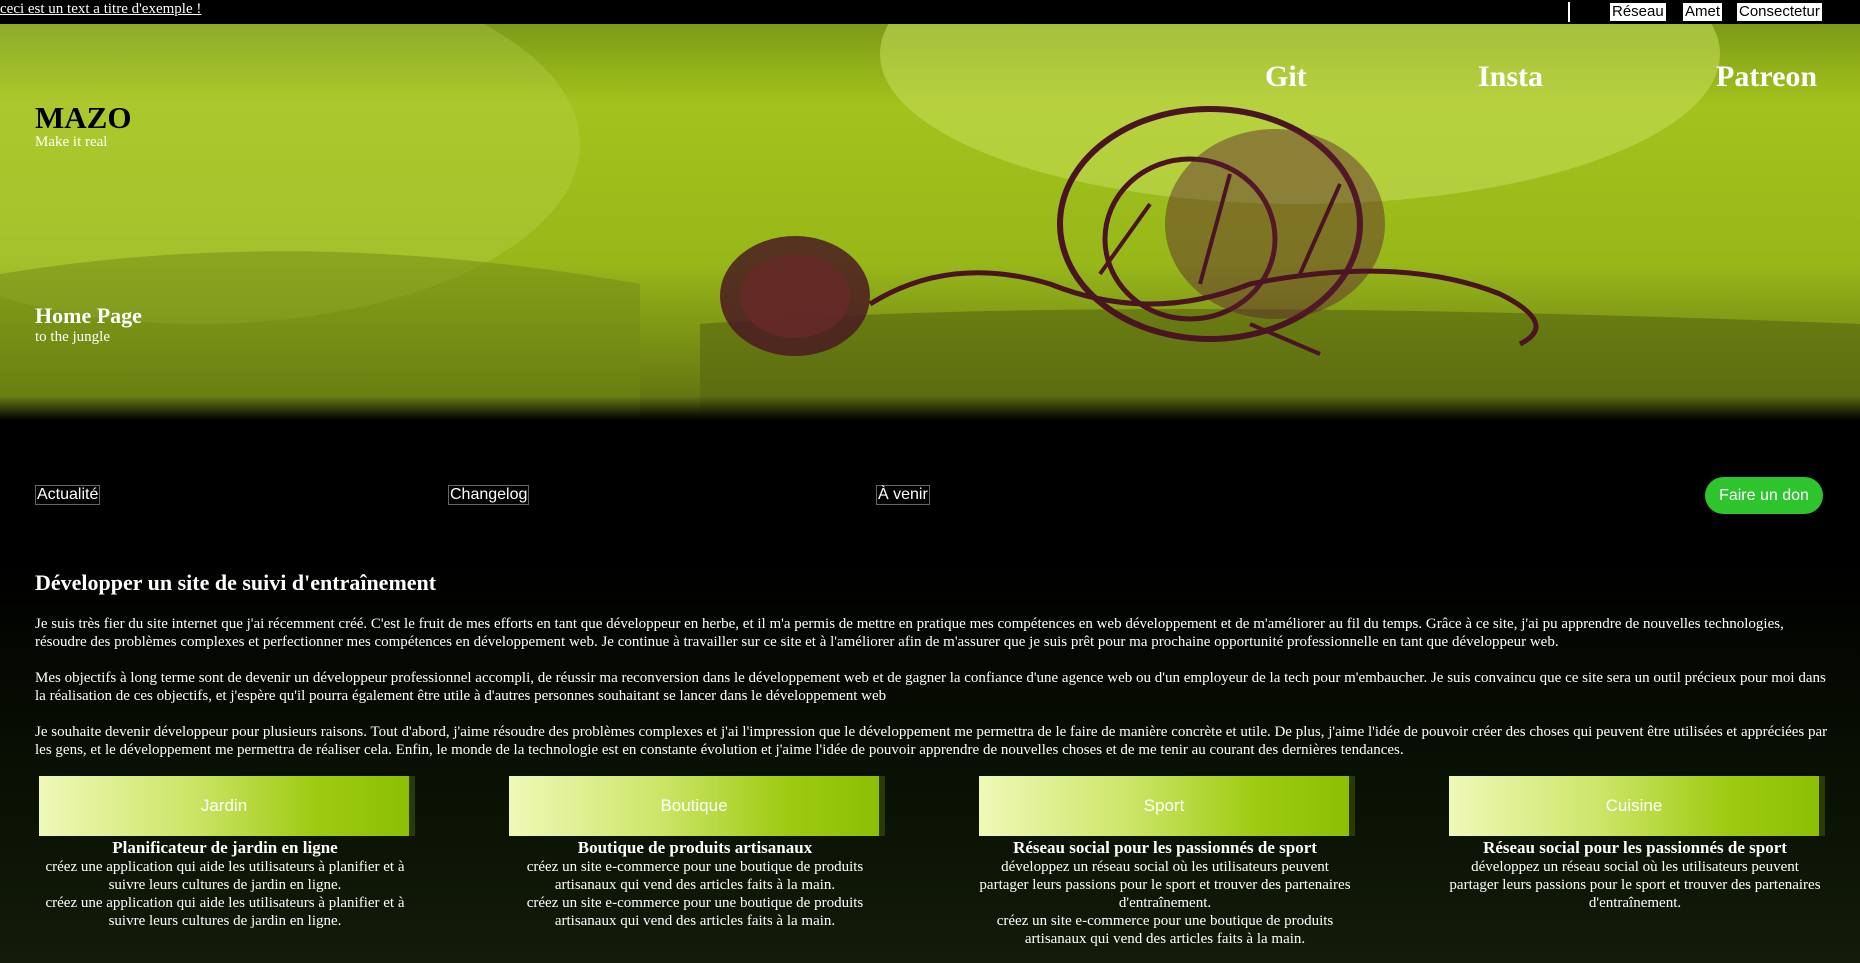 Image resolution: width=1860 pixels, height=963 pixels. I want to click on top-link-amet: Amet, so click(1703, 12).